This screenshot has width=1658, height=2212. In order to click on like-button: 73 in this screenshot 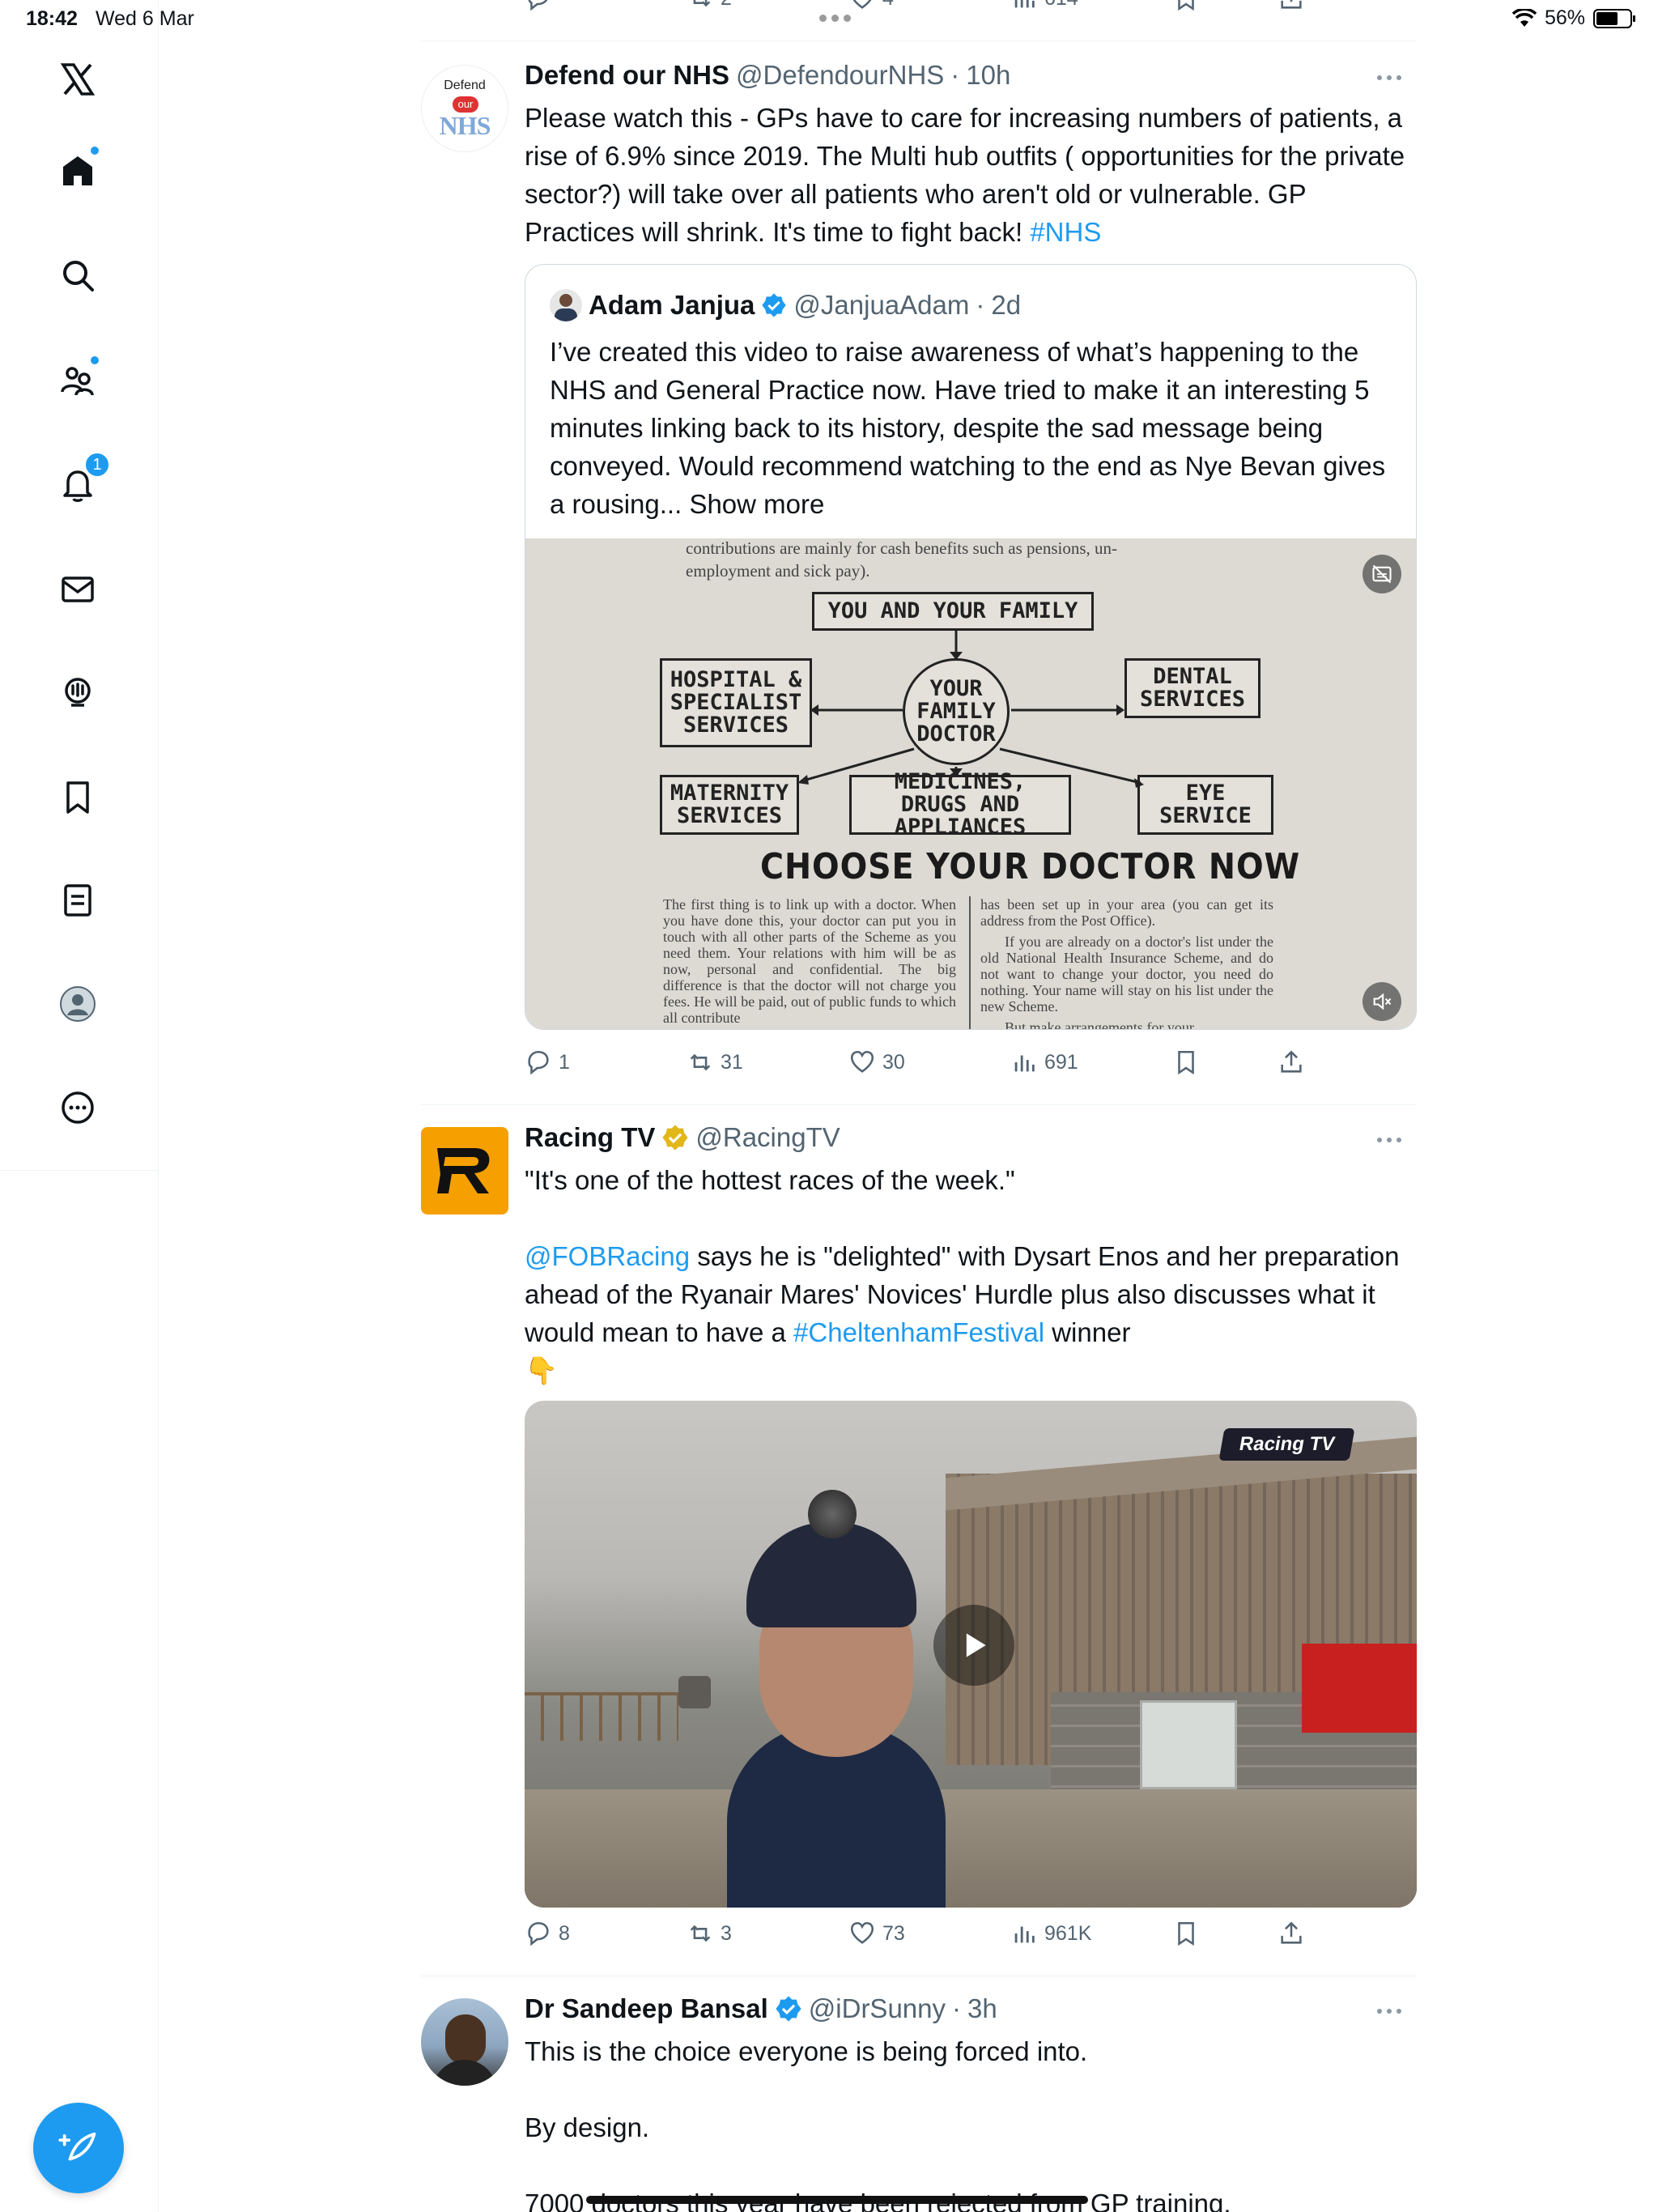, I will do `click(876, 1933)`.